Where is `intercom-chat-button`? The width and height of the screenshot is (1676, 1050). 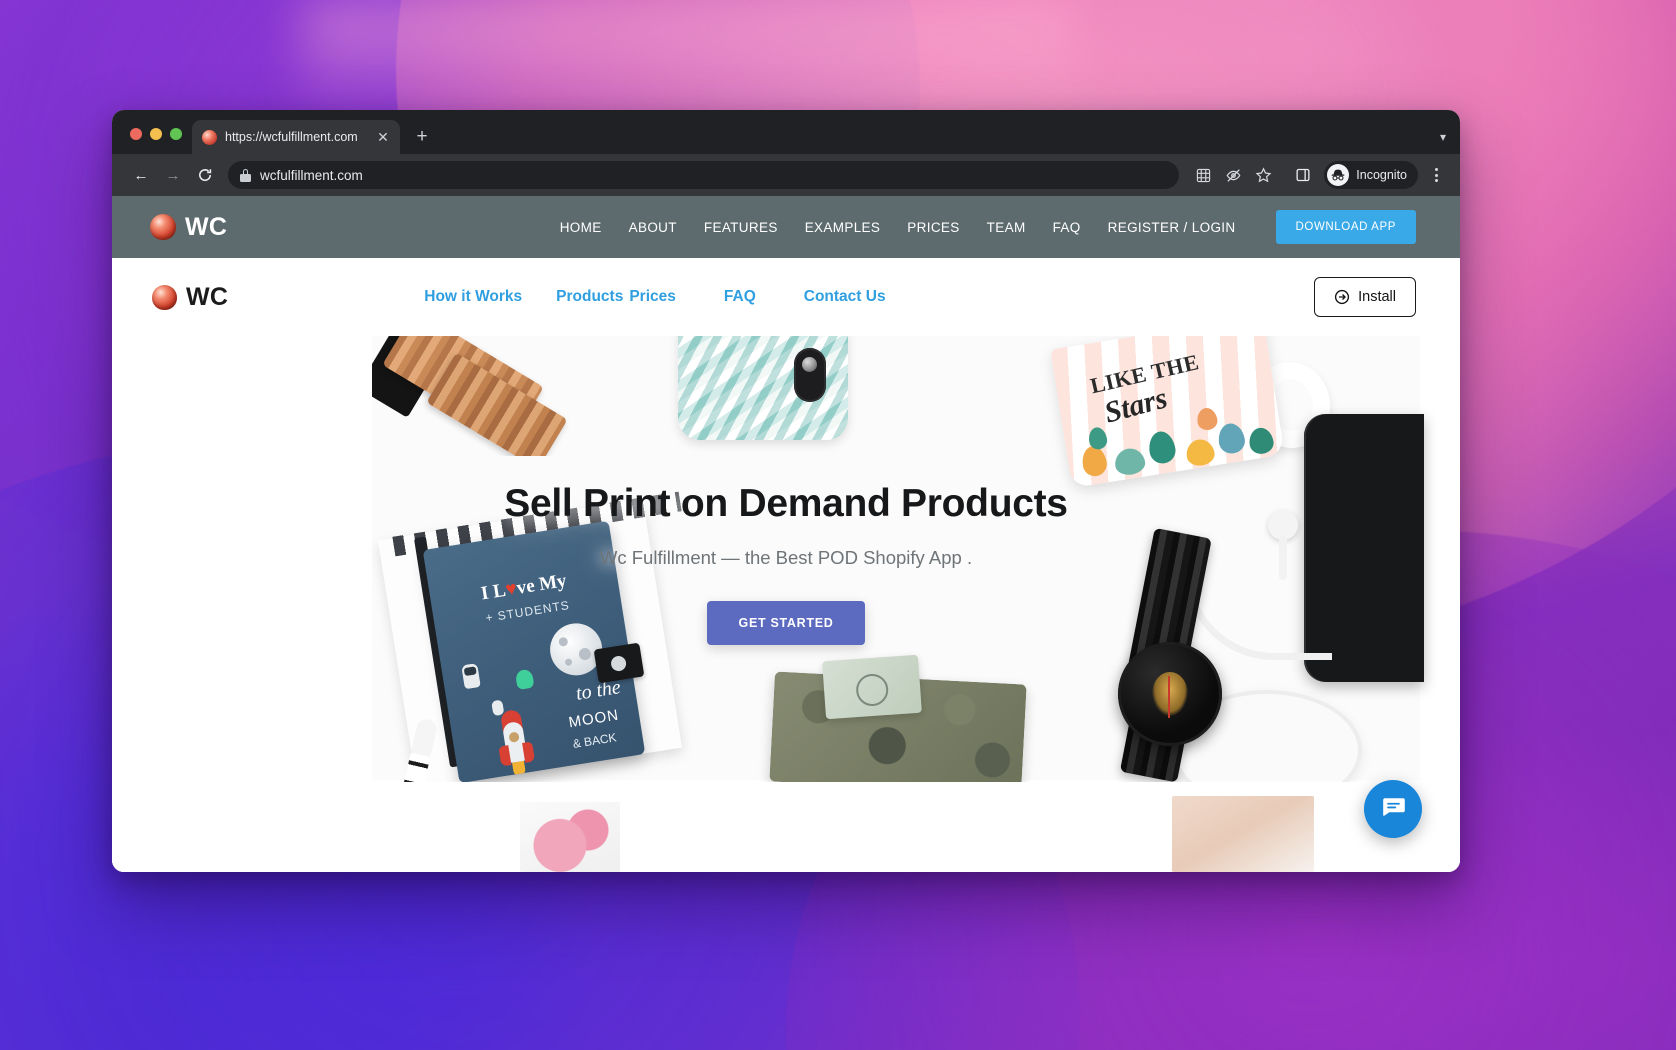
intercom-chat-button is located at coordinates (1393, 809).